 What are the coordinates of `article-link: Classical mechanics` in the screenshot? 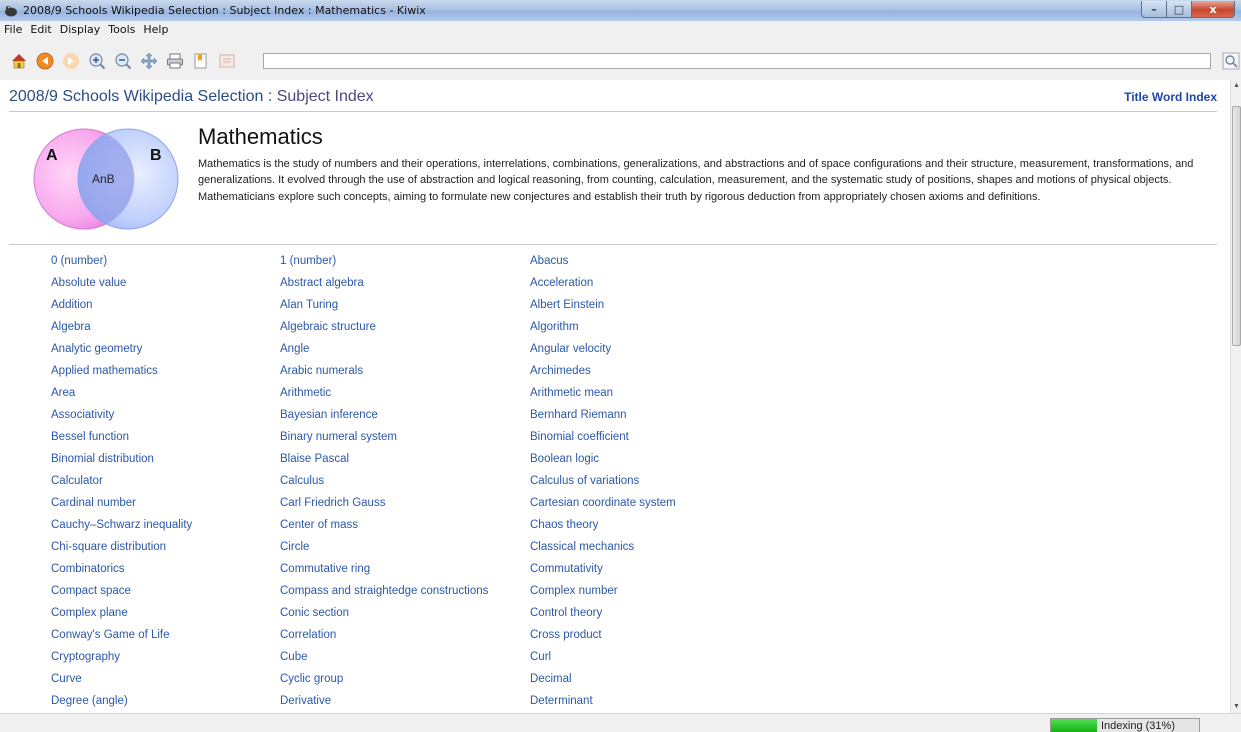 It's located at (603, 550).